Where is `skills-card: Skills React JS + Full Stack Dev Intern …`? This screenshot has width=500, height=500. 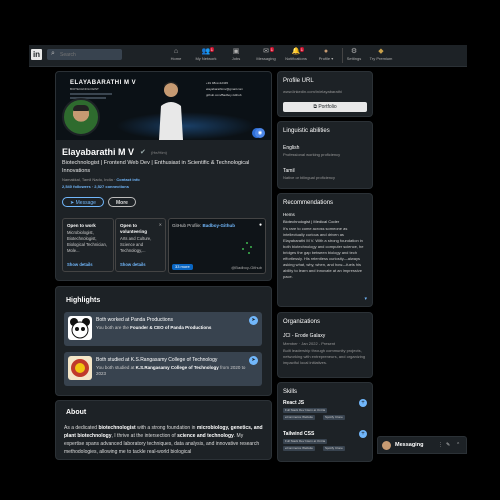
skills-card: Skills React JS + Full Stack Dev Intern … is located at coordinates (325, 422).